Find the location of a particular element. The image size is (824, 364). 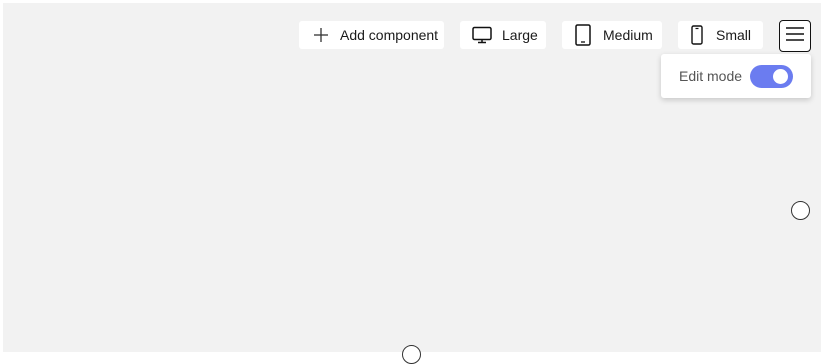

small-layout-button: Small is located at coordinates (720, 35).